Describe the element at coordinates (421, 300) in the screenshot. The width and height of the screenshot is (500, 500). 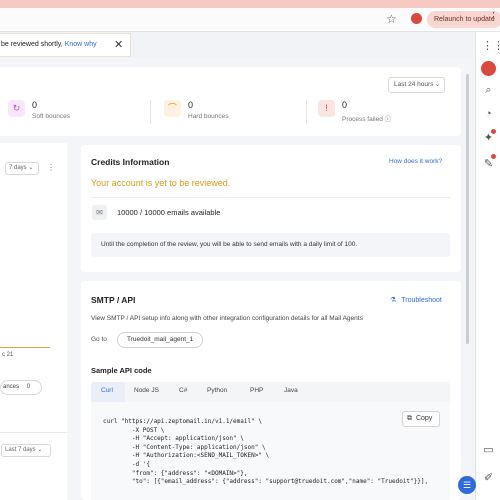
I see `troubleshoot-label: Troubleshoot` at that location.